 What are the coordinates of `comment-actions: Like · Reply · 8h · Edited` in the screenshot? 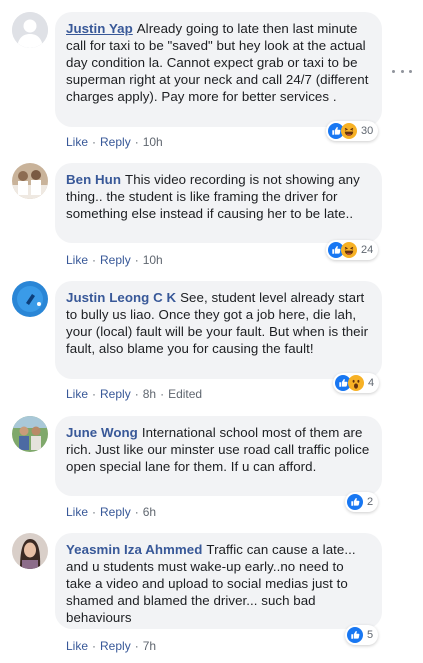 It's located at (134, 394).